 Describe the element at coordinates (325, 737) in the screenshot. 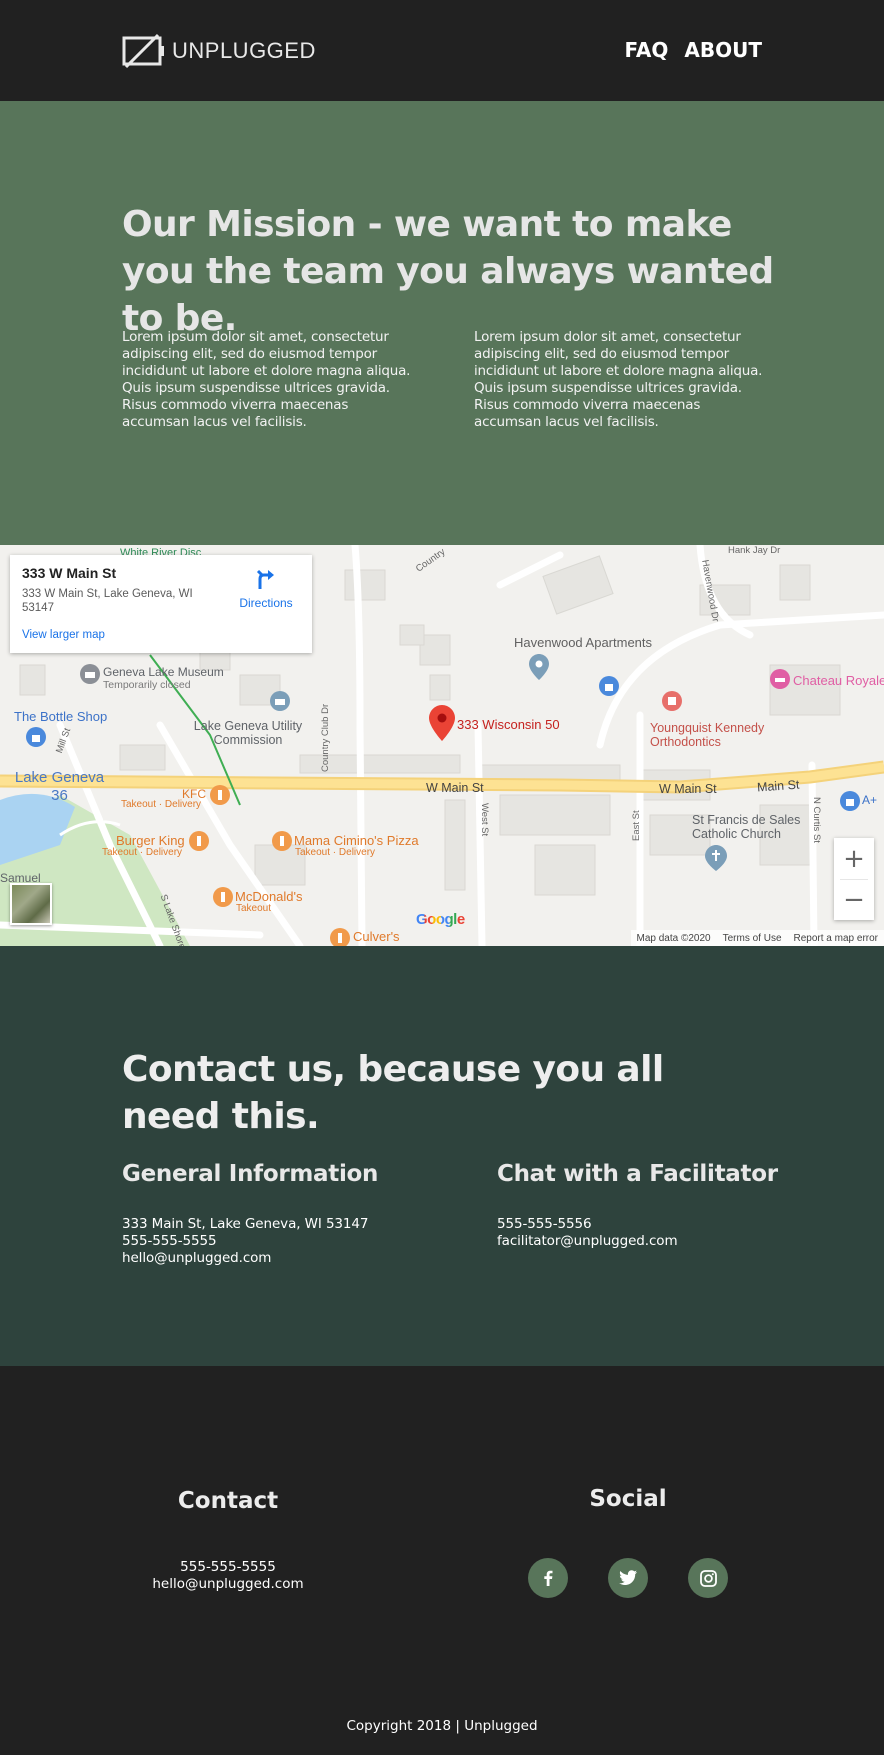

I see `street-country-club: Country Club Dr` at that location.